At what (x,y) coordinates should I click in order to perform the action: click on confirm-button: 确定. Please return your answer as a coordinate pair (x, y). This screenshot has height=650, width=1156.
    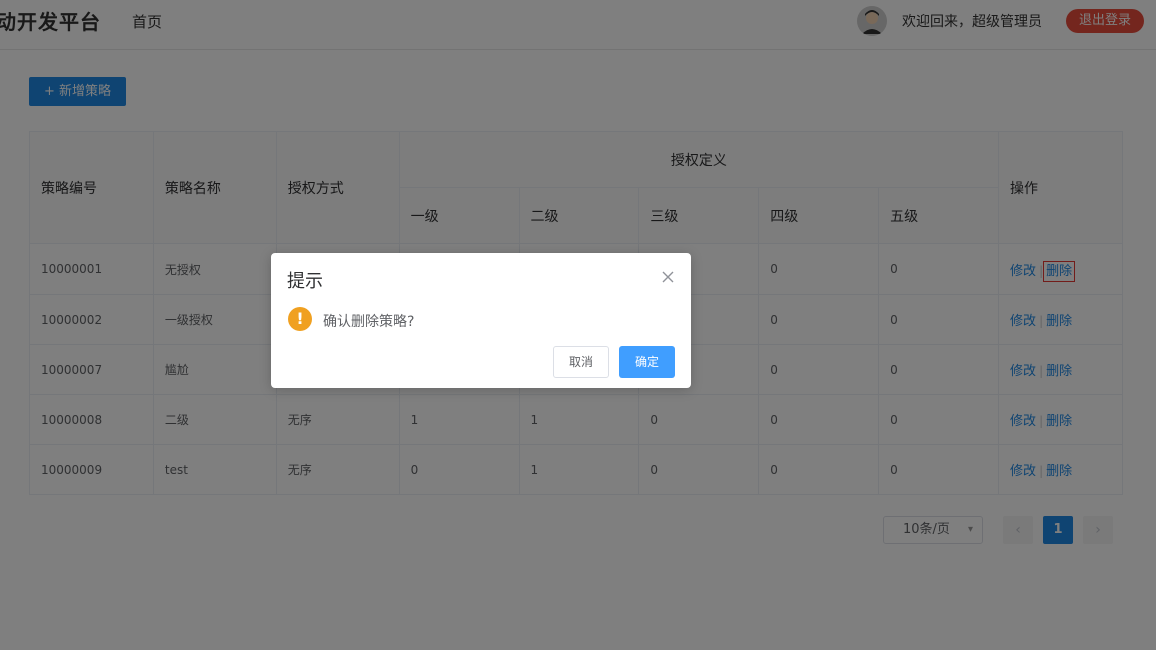
    Looking at the image, I should click on (647, 362).